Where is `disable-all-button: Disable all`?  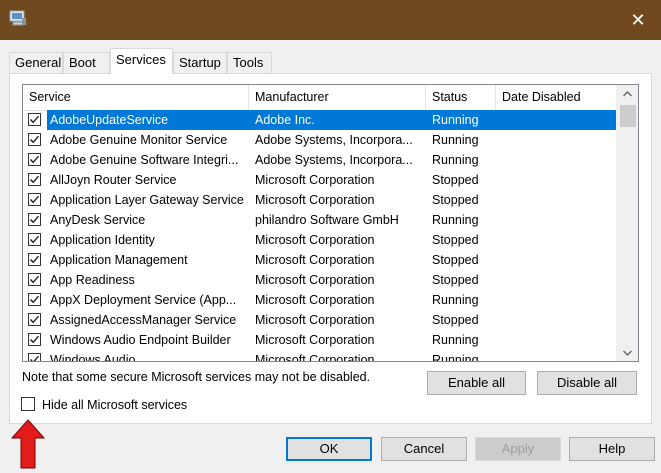
disable-all-button: Disable all is located at coordinates (587, 383).